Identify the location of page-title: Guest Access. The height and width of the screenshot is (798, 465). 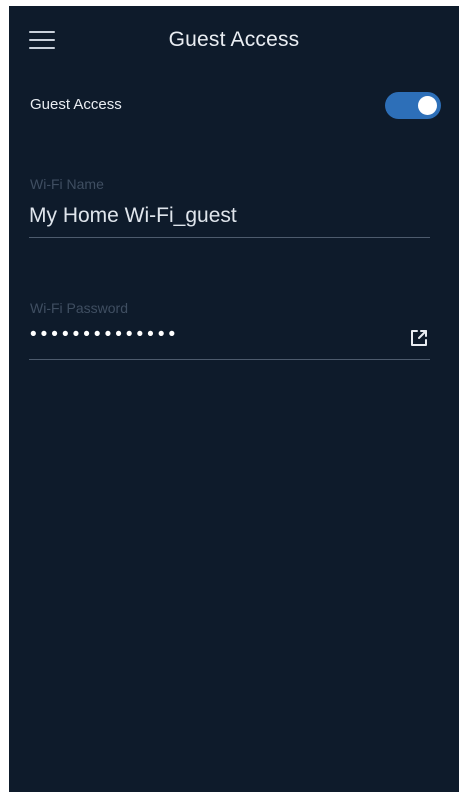
(234, 39).